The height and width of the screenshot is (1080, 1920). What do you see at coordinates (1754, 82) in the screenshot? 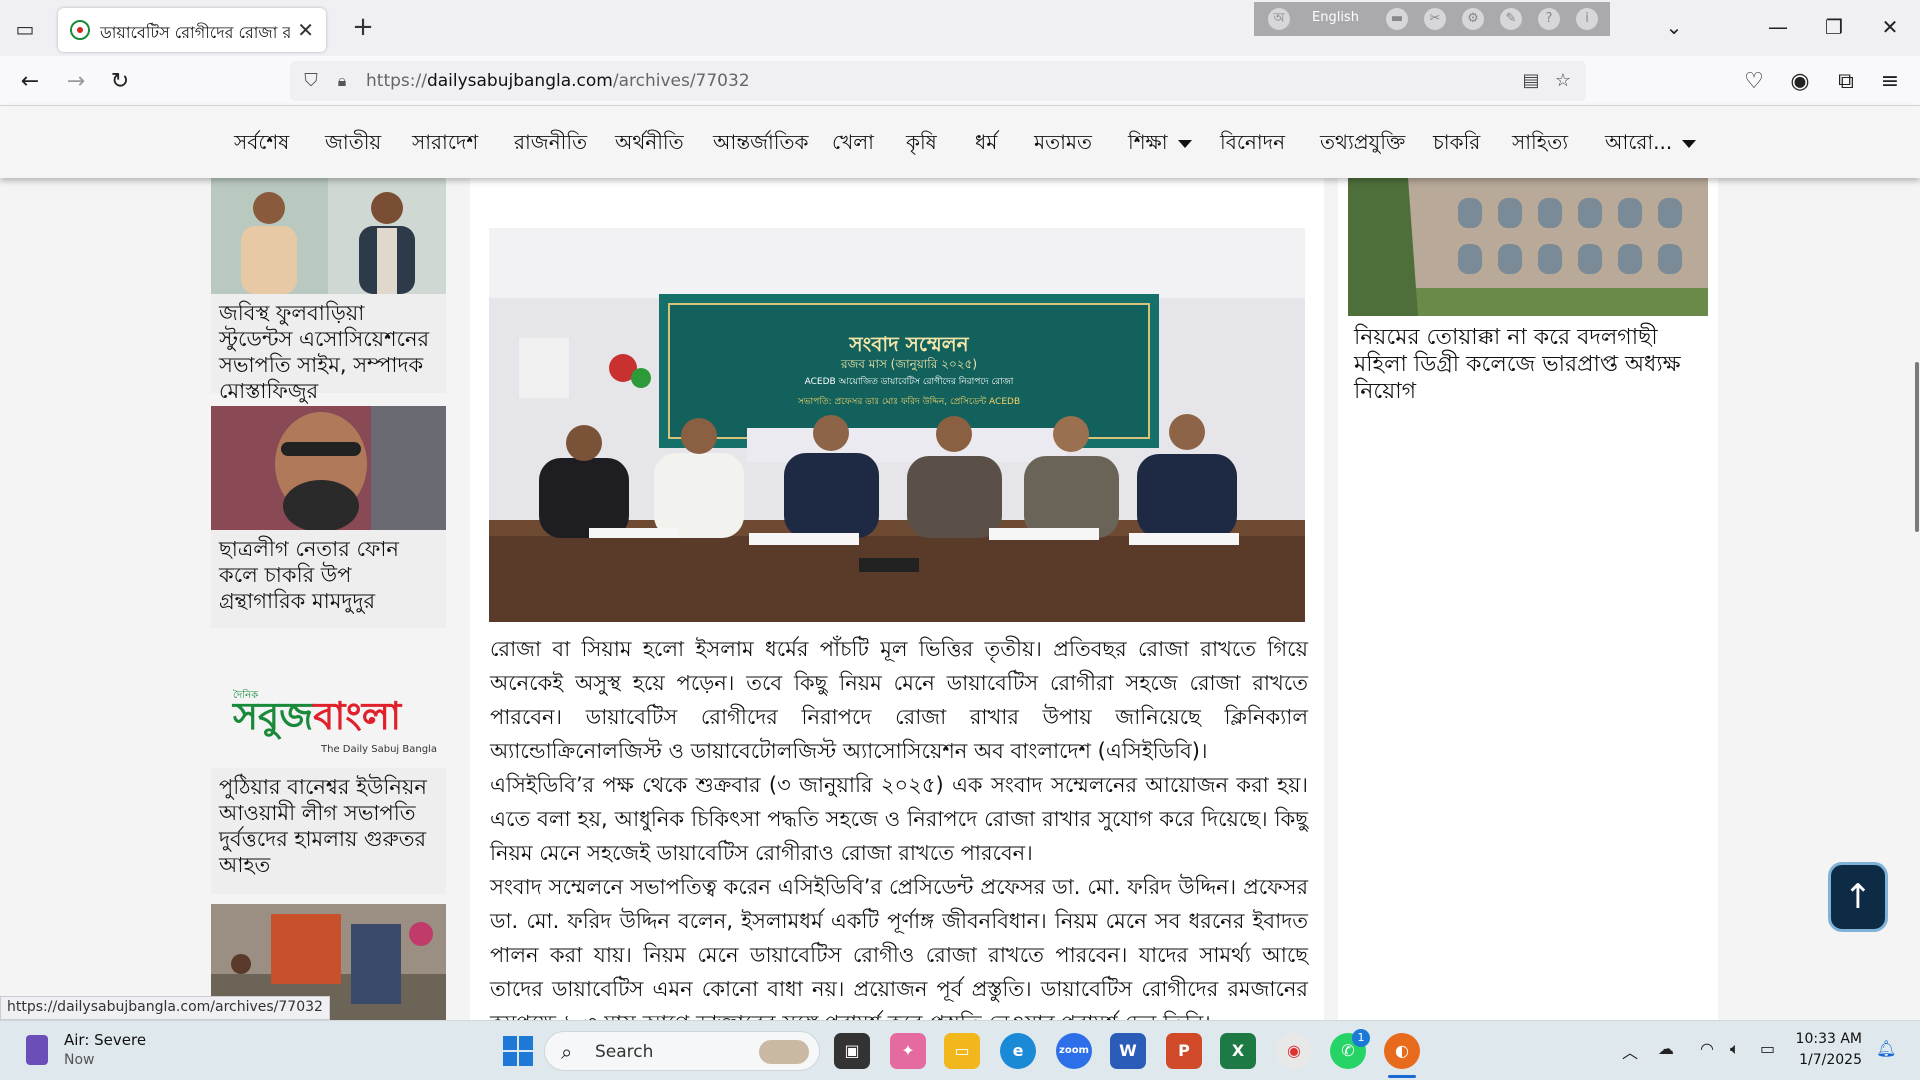
I see `pocket-icon: ♡` at bounding box center [1754, 82].